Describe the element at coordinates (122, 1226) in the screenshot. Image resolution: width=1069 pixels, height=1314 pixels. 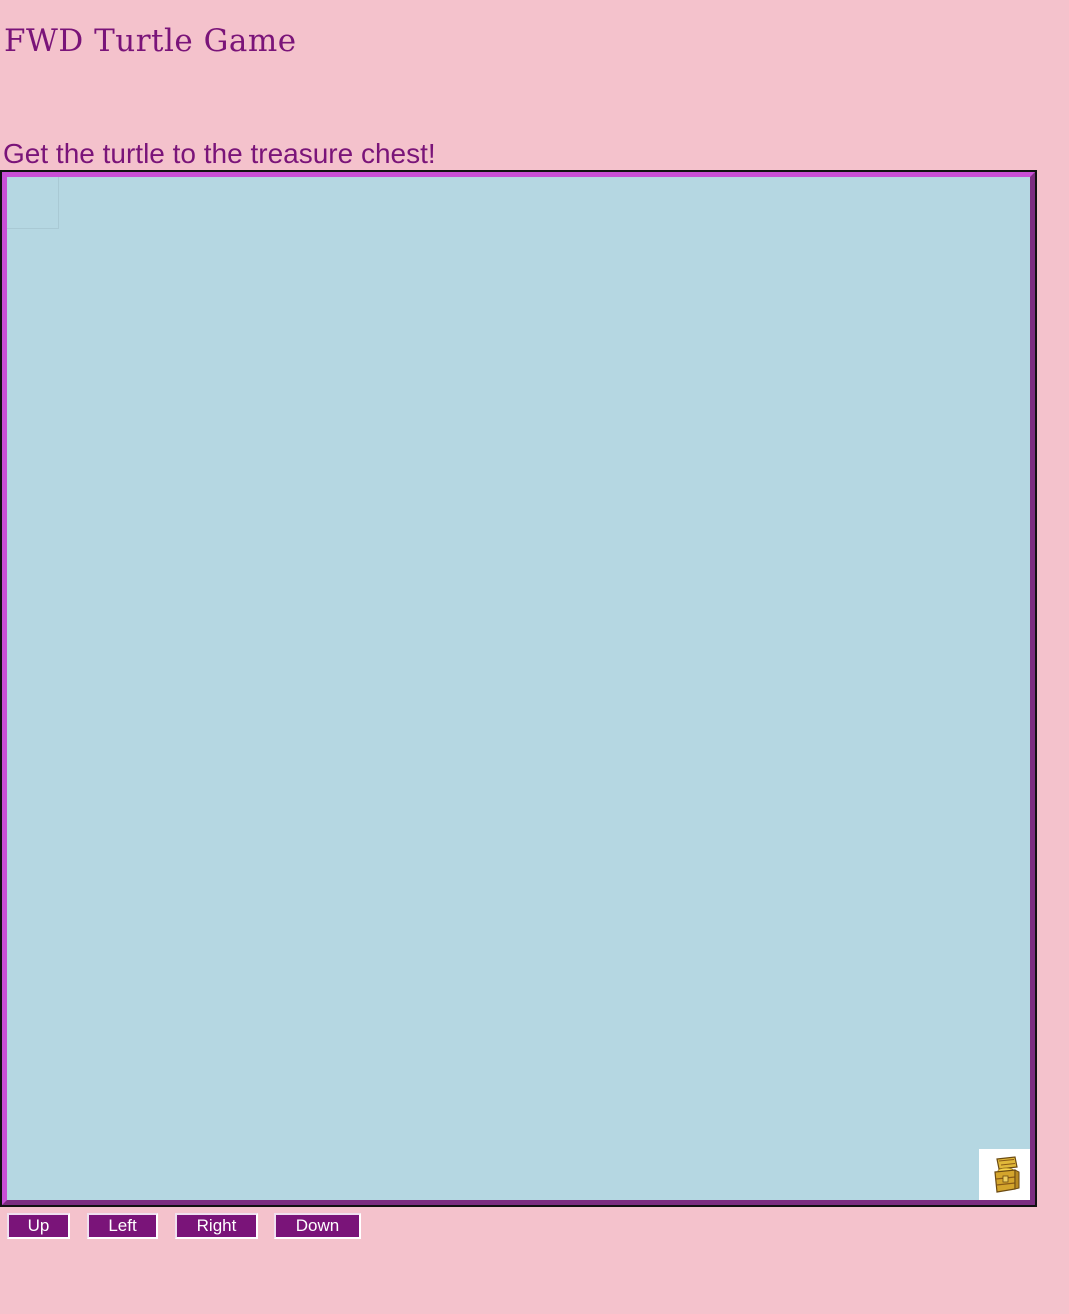
I see `left-button: Left` at that location.